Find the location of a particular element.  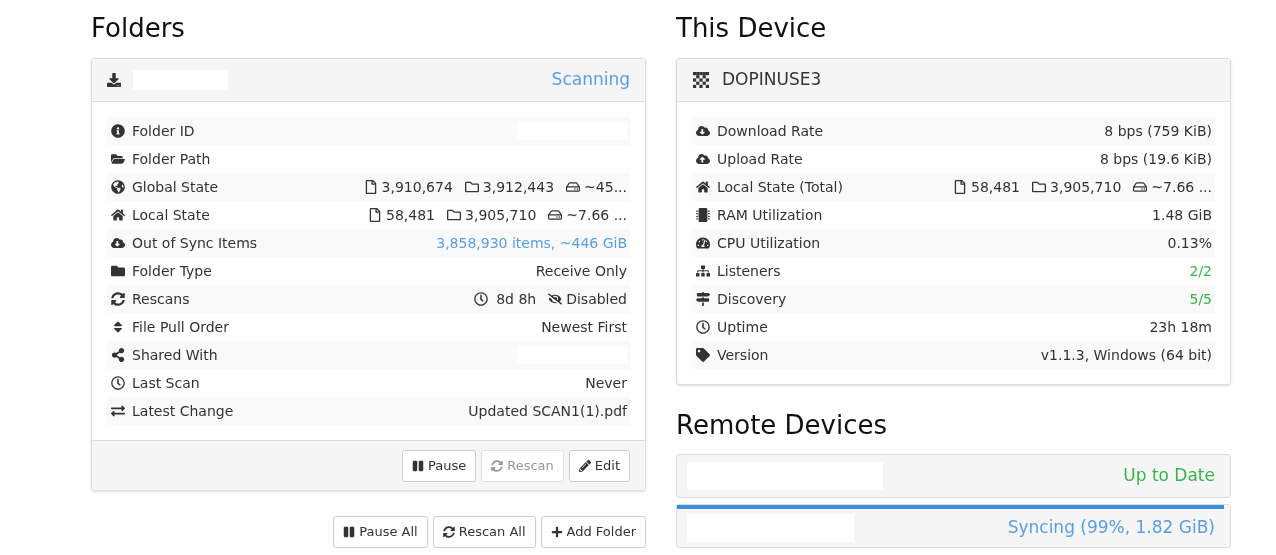

row-value: Updated SCAN1(1).pdf is located at coordinates (547, 411).